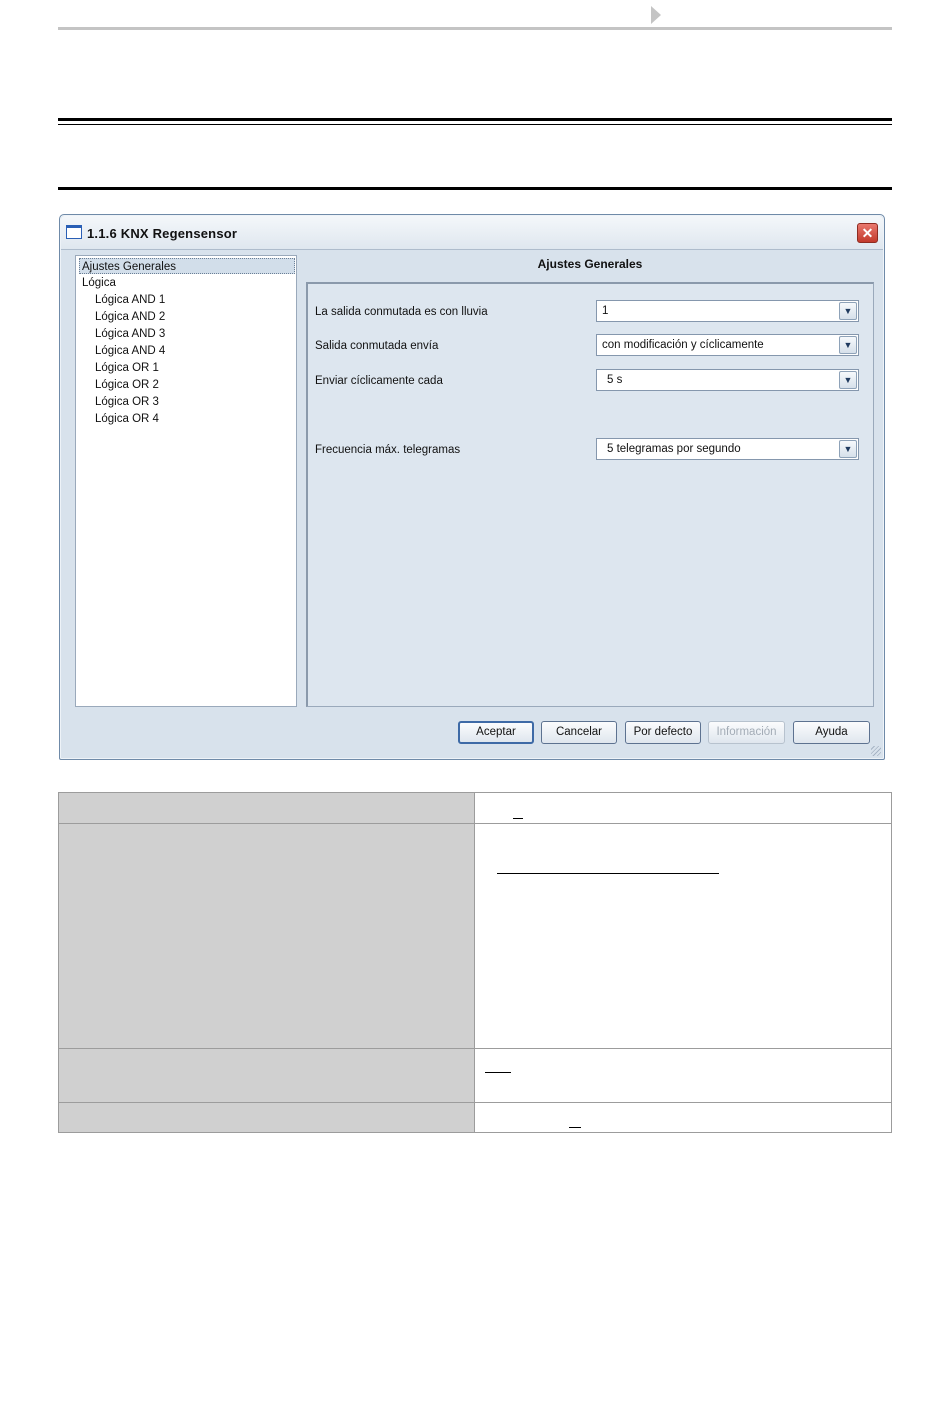 The height and width of the screenshot is (1406, 950). I want to click on select-value: 5 telegramas por segundo, so click(674, 449).